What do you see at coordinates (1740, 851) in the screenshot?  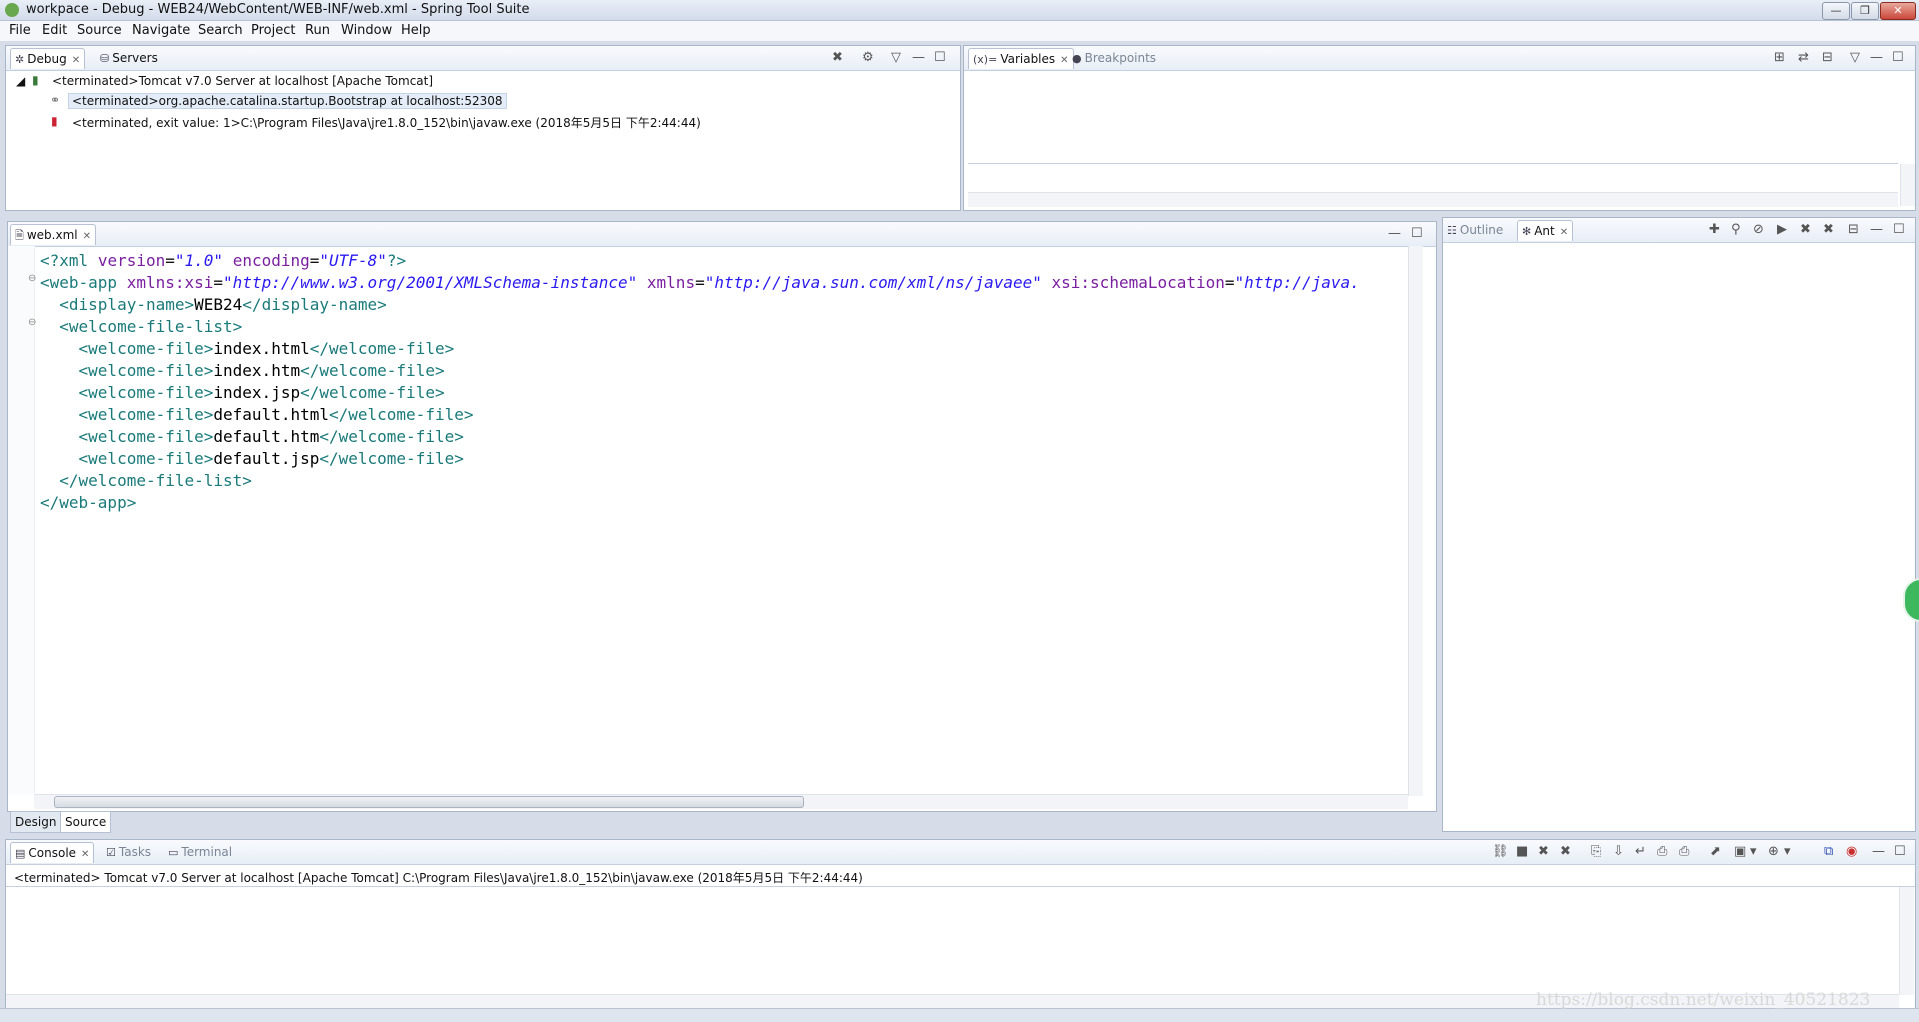 I see `display-console-icon: ▣` at bounding box center [1740, 851].